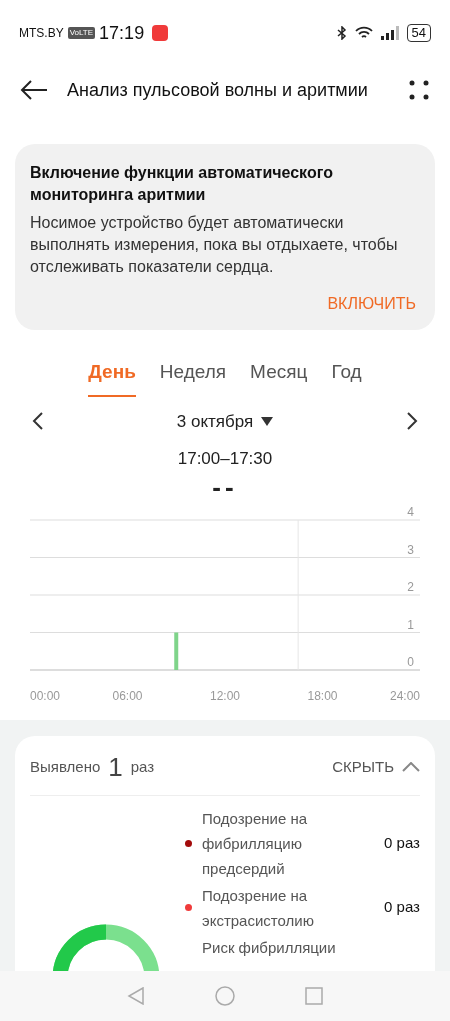 Image resolution: width=450 pixels, height=1021 pixels. I want to click on period-tab: Неделя, so click(193, 377).